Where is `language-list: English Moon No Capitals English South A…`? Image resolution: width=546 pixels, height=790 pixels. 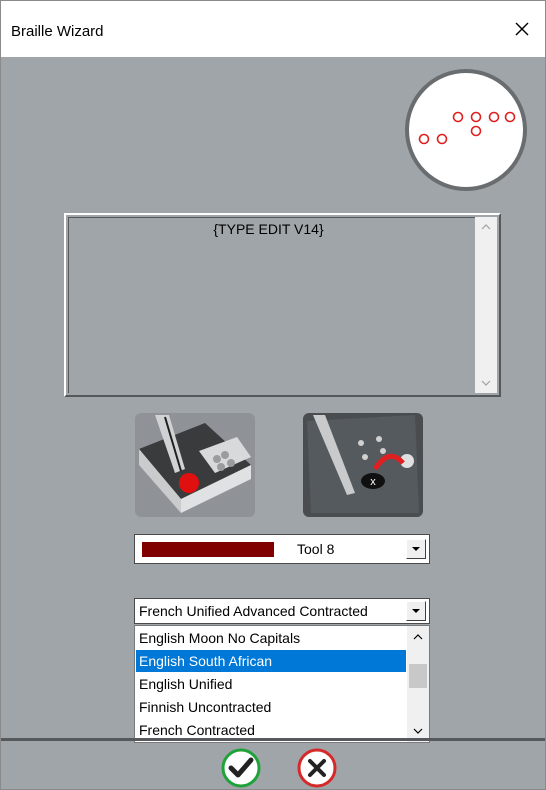 language-list: English Moon No Capitals English South A… is located at coordinates (282, 684).